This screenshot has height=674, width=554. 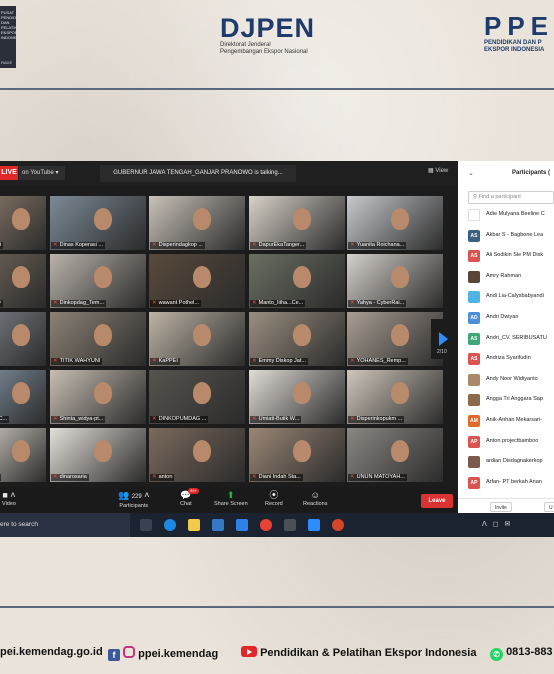 What do you see at coordinates (218, 525) in the screenshot?
I see `mail-icon` at bounding box center [218, 525].